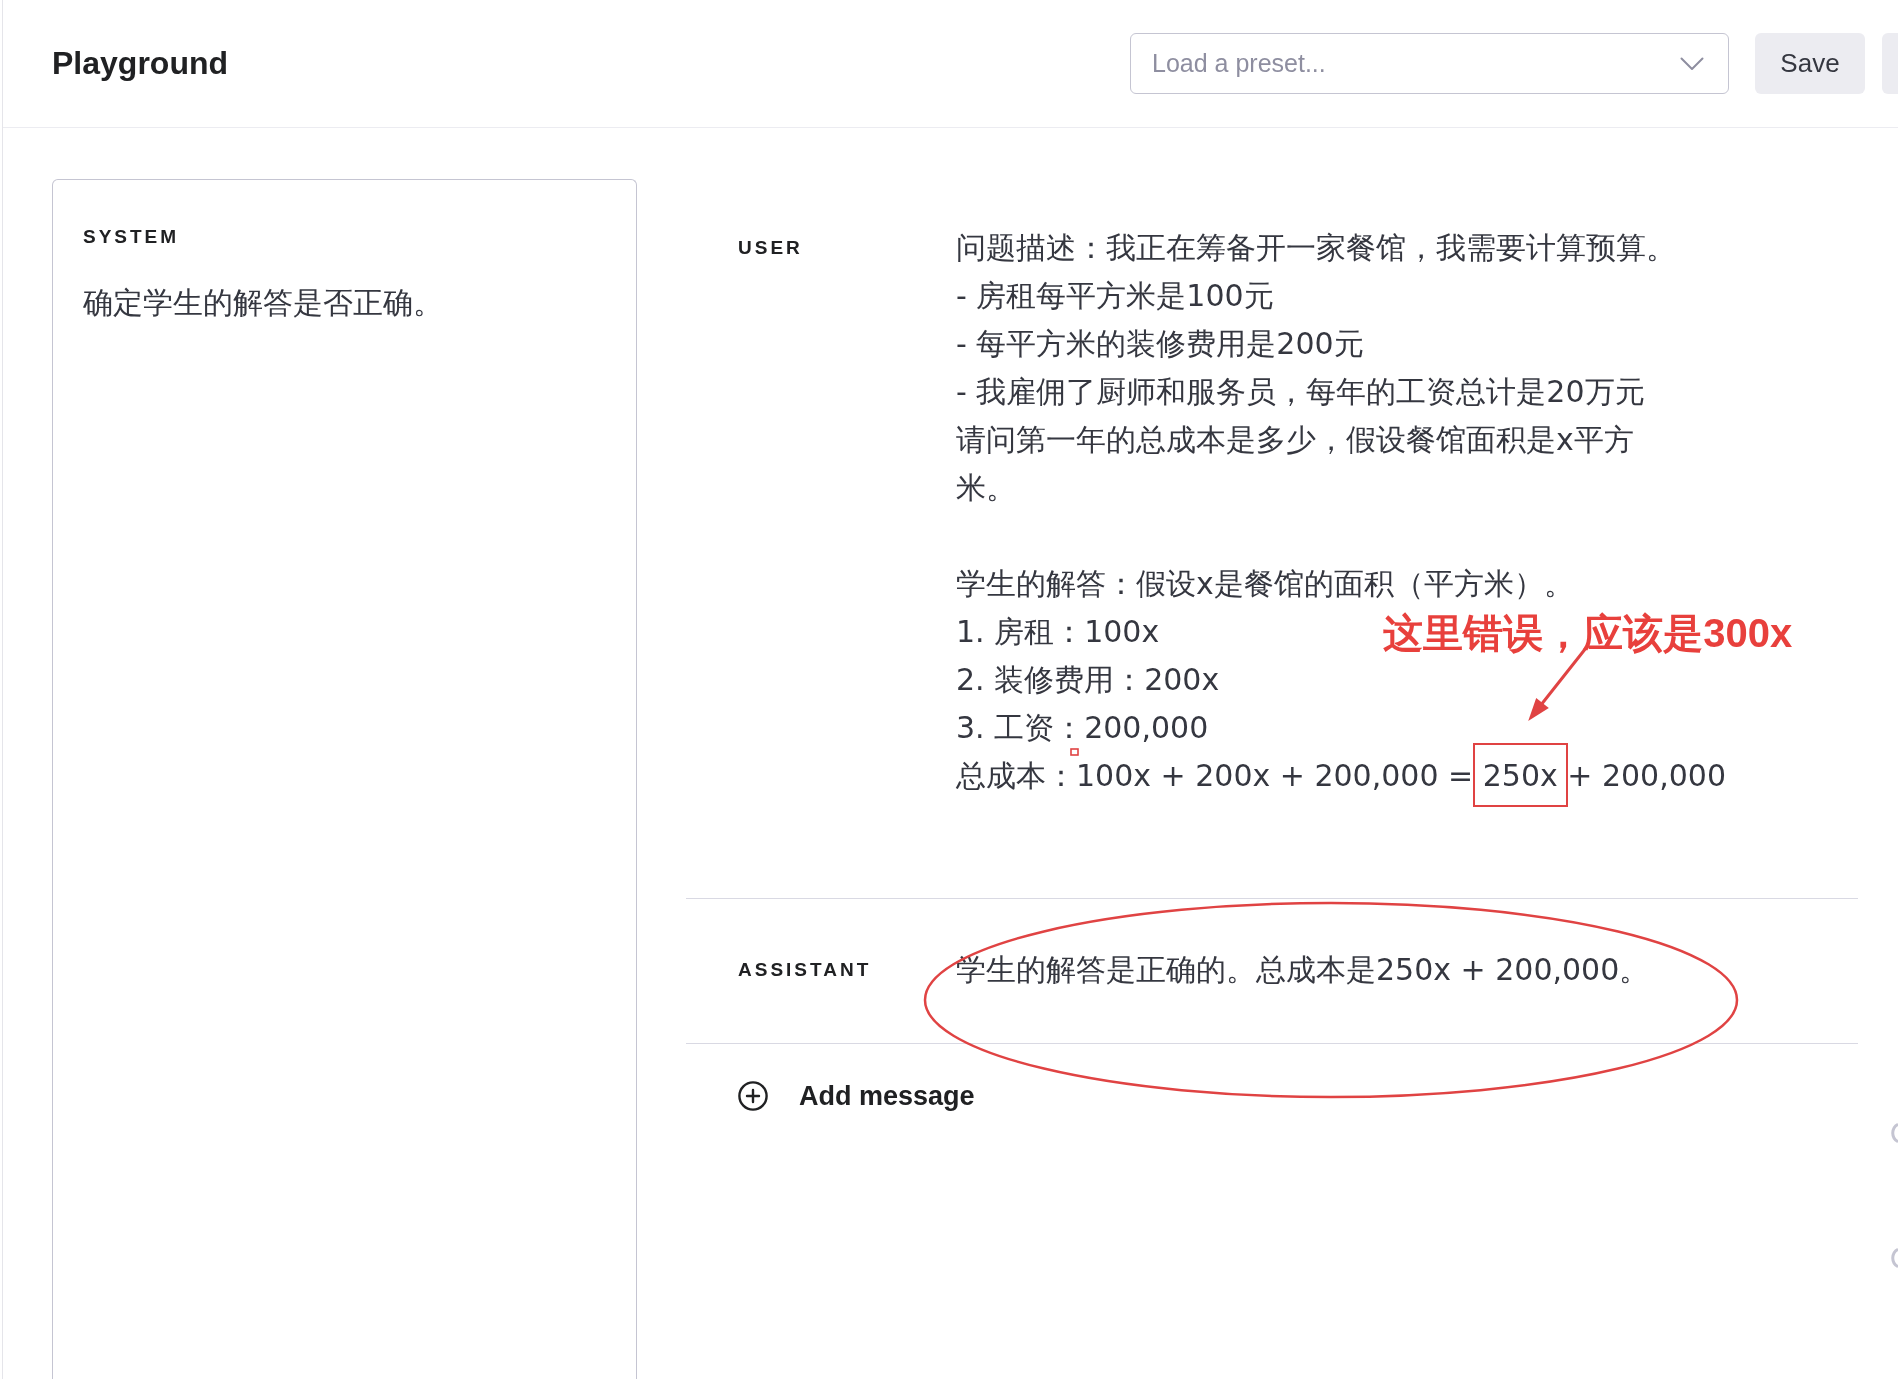 This screenshot has width=1898, height=1379. I want to click on square-mark-icon, so click(1074, 752).